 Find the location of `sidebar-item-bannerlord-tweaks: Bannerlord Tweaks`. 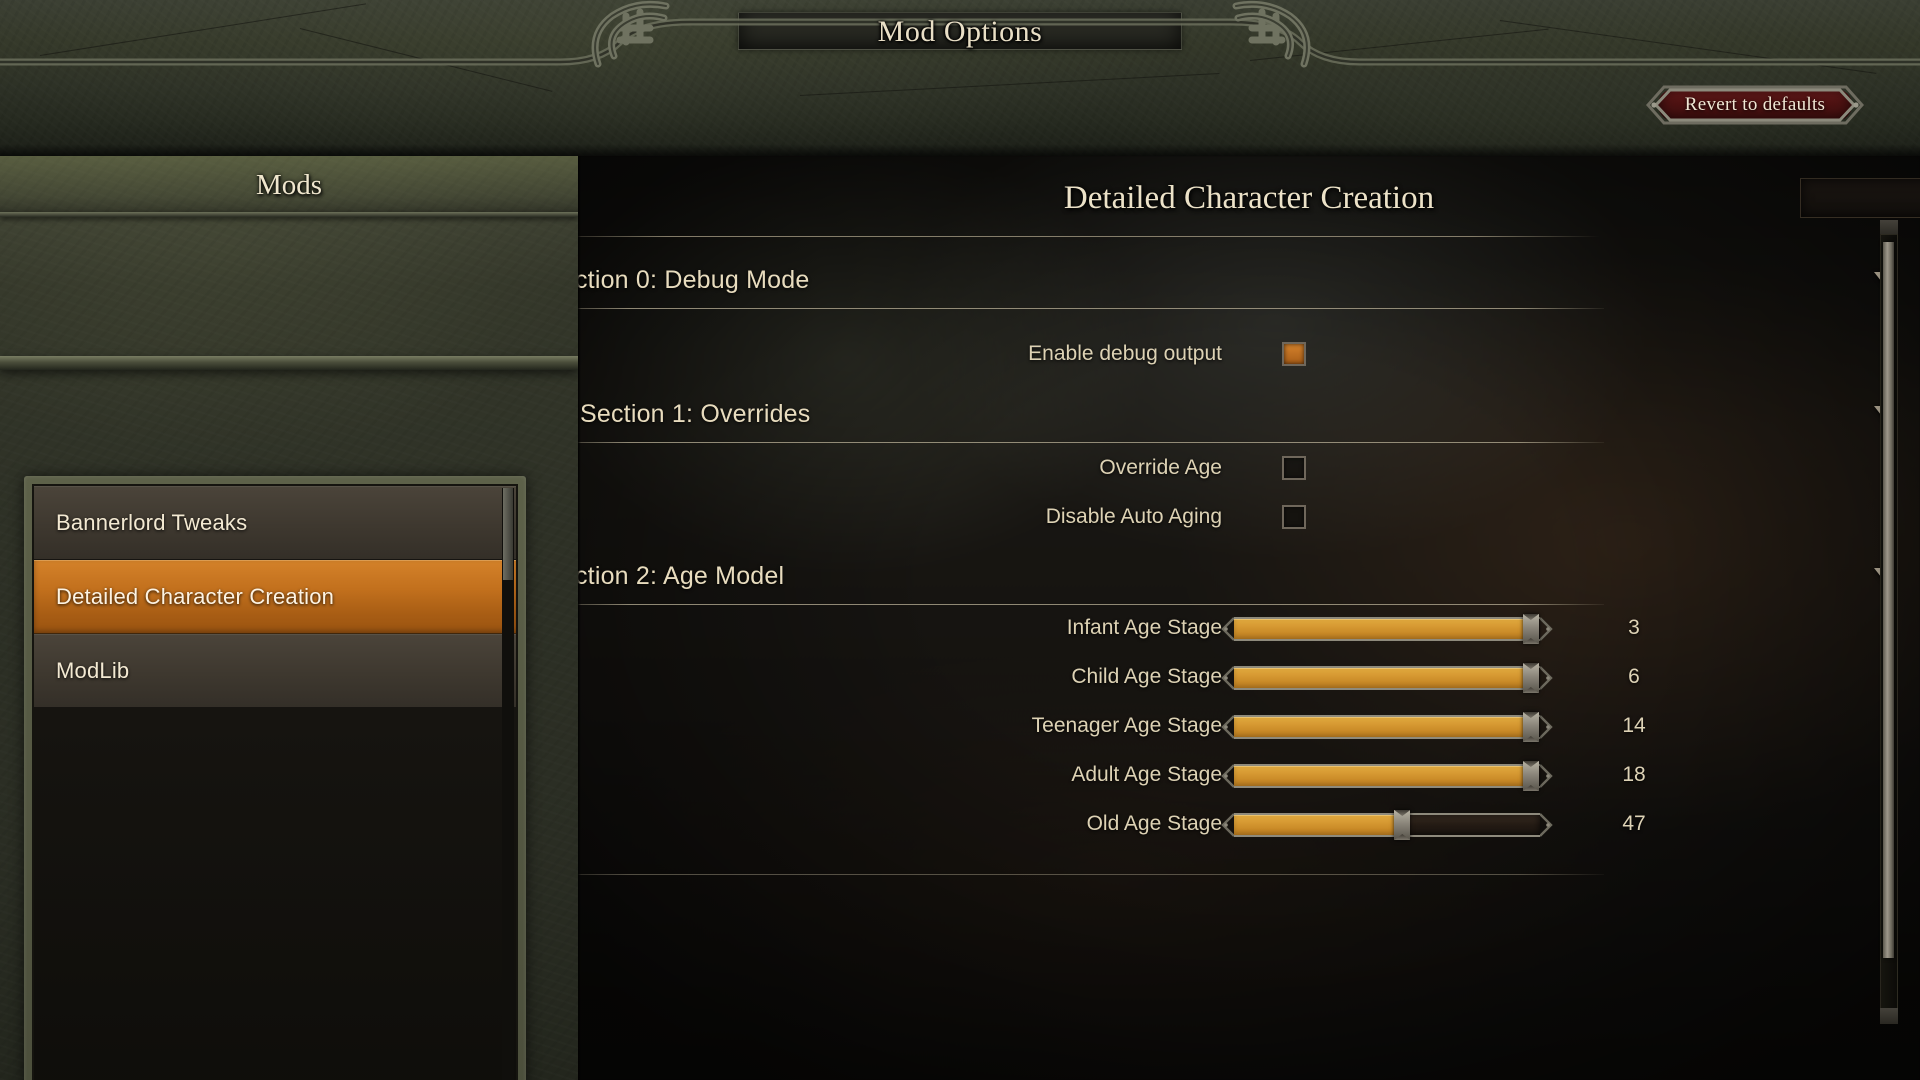

sidebar-item-bannerlord-tweaks: Bannerlord Tweaks is located at coordinates (275, 523).